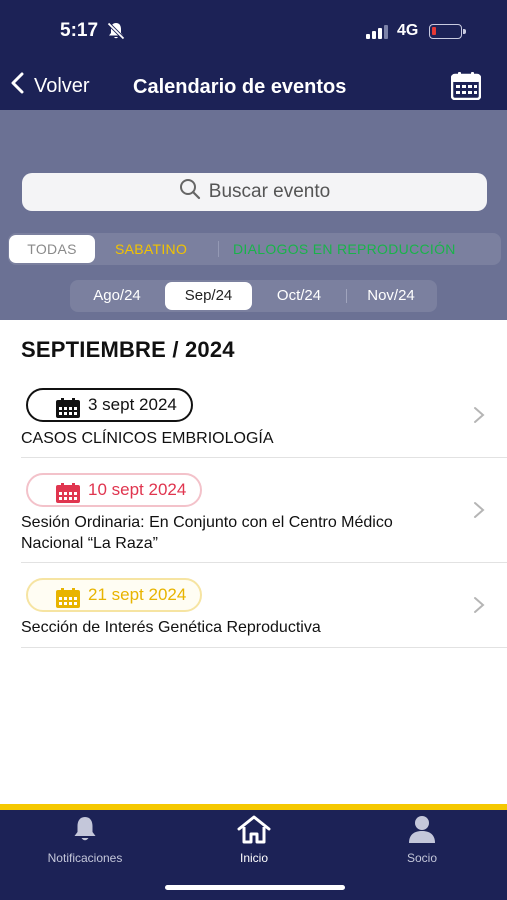 This screenshot has height=900, width=507. What do you see at coordinates (346, 296) in the screenshot?
I see `month-divider` at bounding box center [346, 296].